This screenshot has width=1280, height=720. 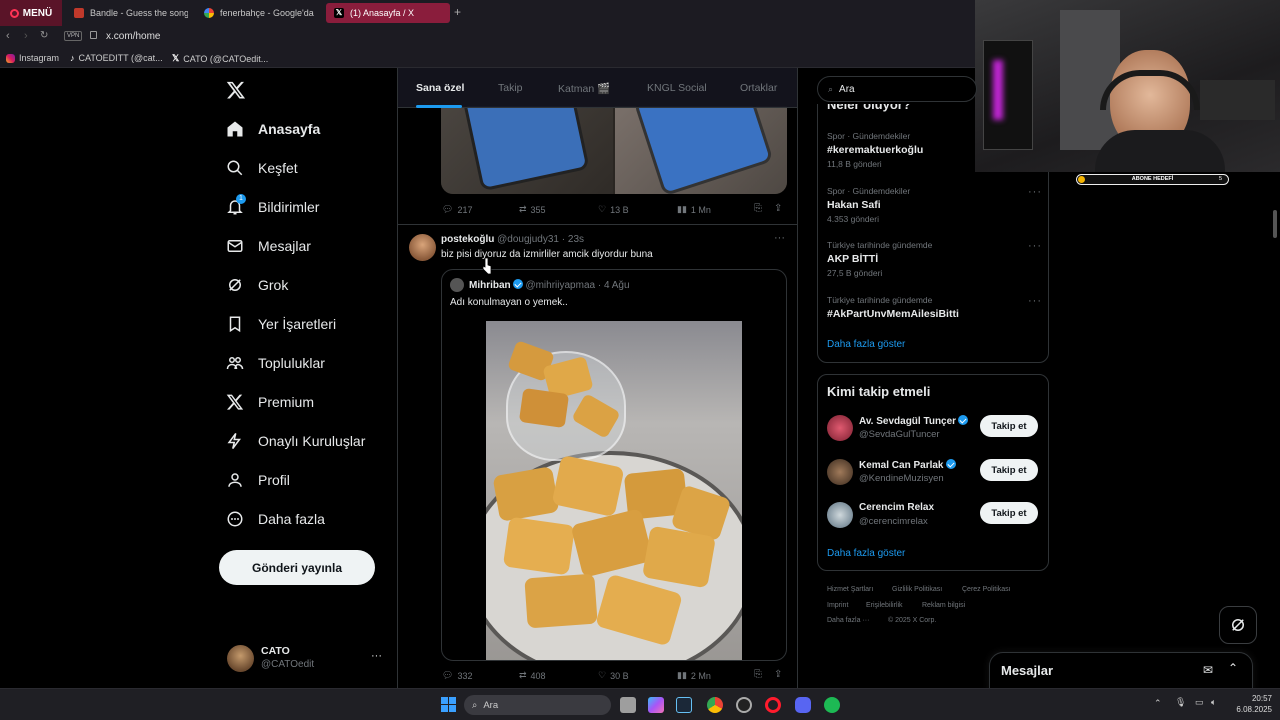 What do you see at coordinates (257, 13) in the screenshot?
I see `tab-google: fenerbahçe - Google'da` at bounding box center [257, 13].